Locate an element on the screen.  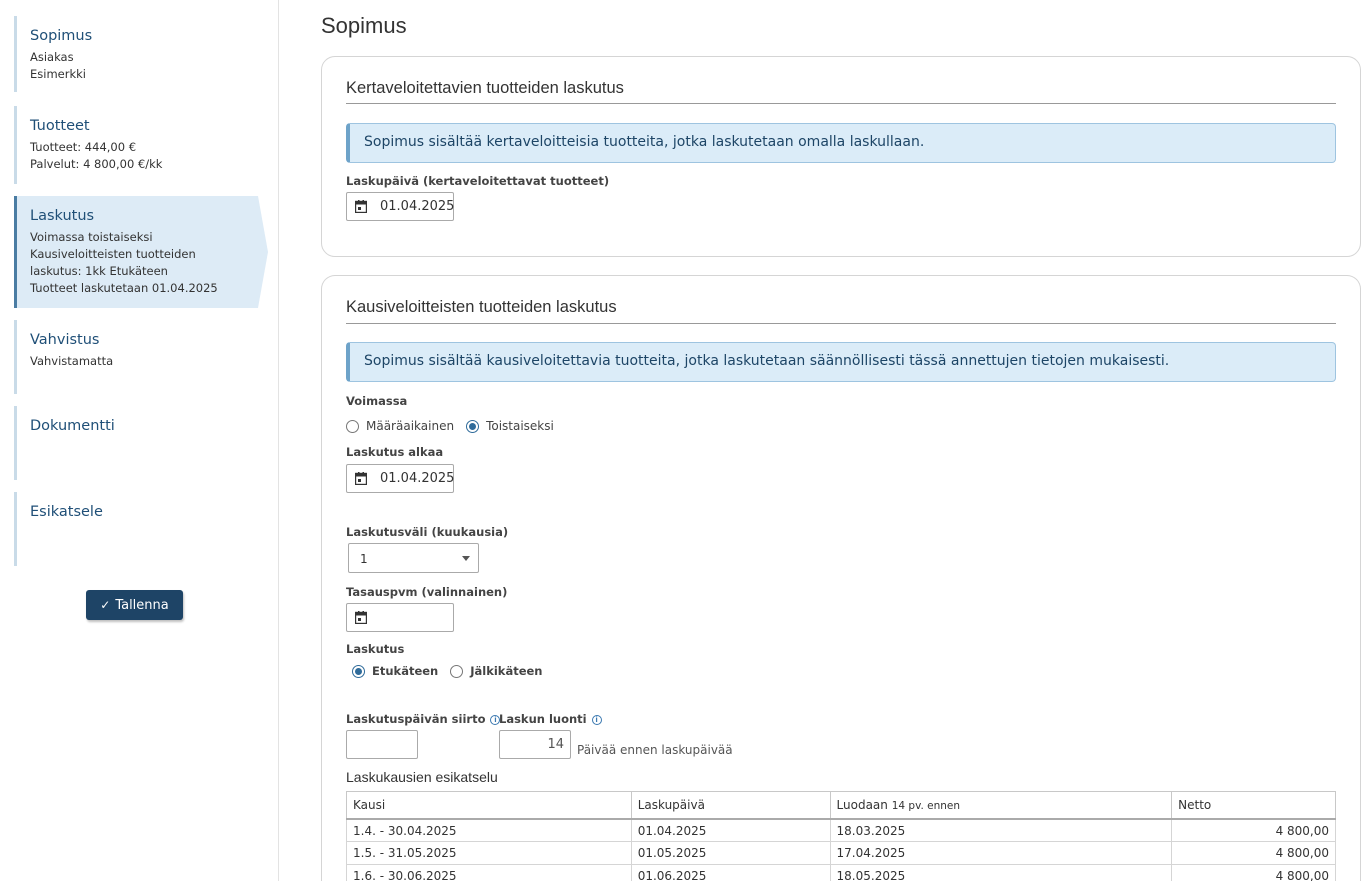
column-header-text: Luodaan is located at coordinates (862, 805).